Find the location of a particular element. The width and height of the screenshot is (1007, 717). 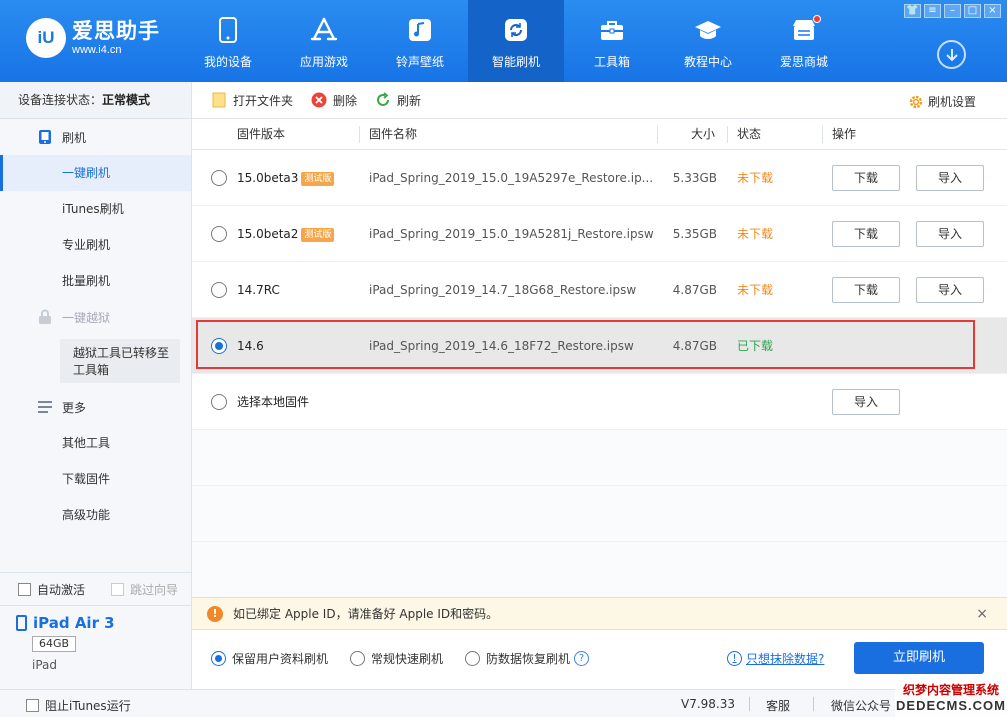

sidebar-group-jailbreak: 一键越狱 is located at coordinates (95, 317).